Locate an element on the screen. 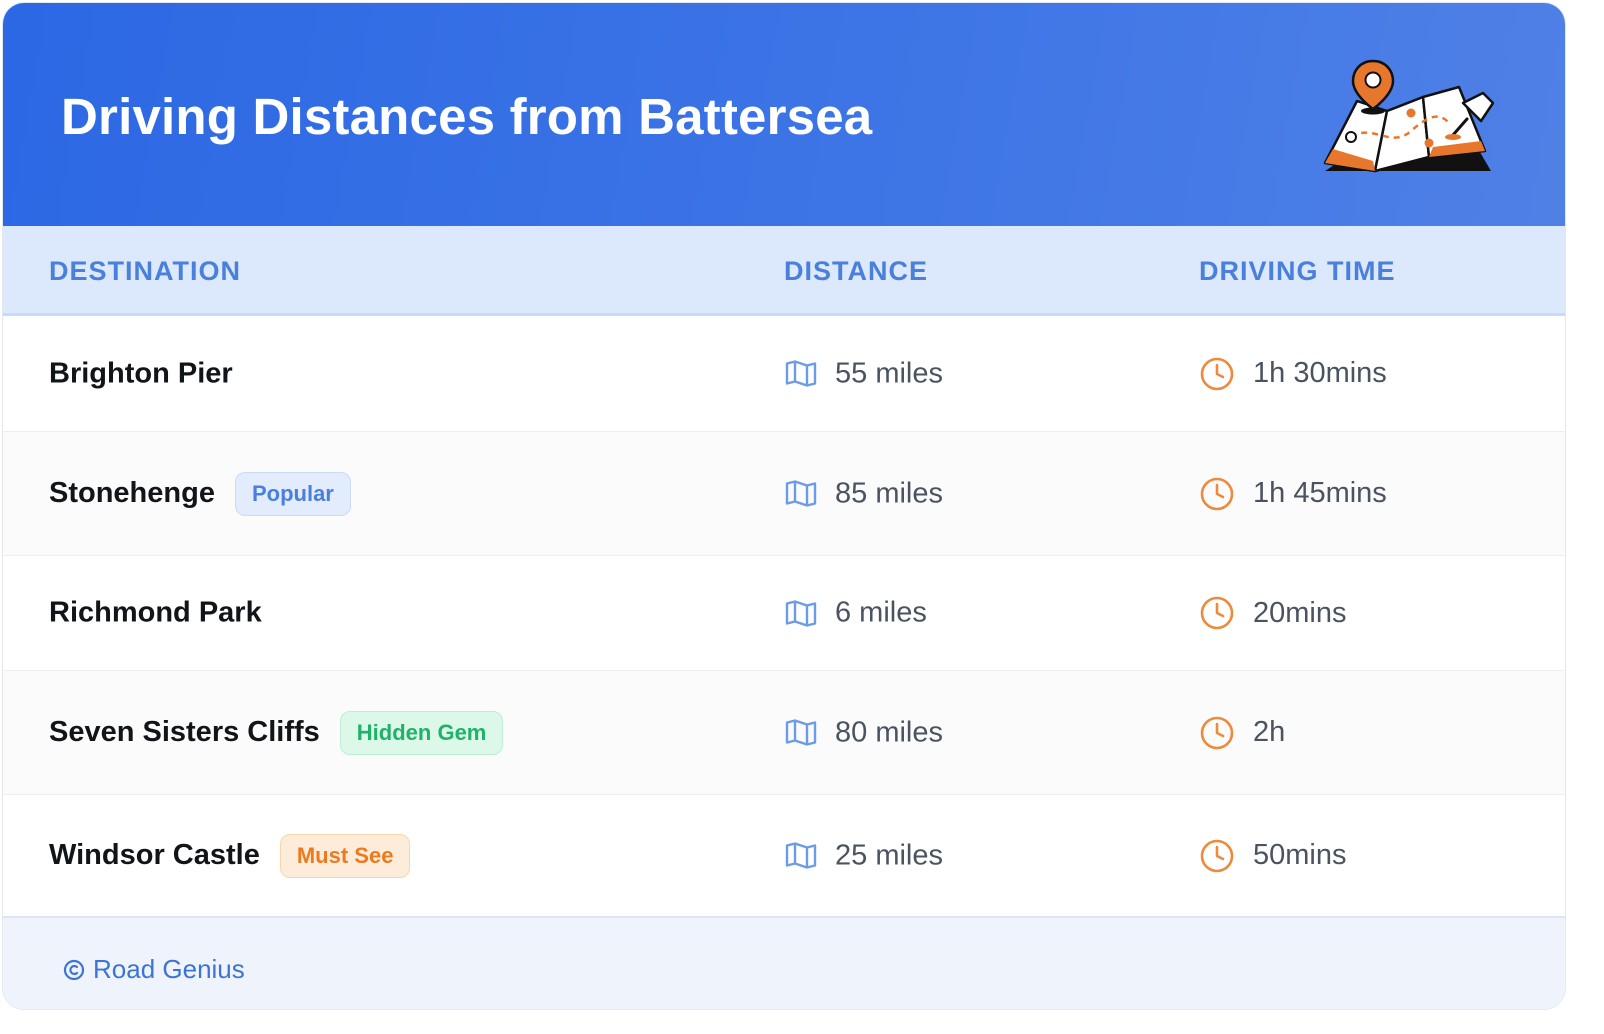 Image resolution: width=1604 pixels, height=1034 pixels. column-header-driving-time: DRIVING TIME is located at coordinates (1297, 271).